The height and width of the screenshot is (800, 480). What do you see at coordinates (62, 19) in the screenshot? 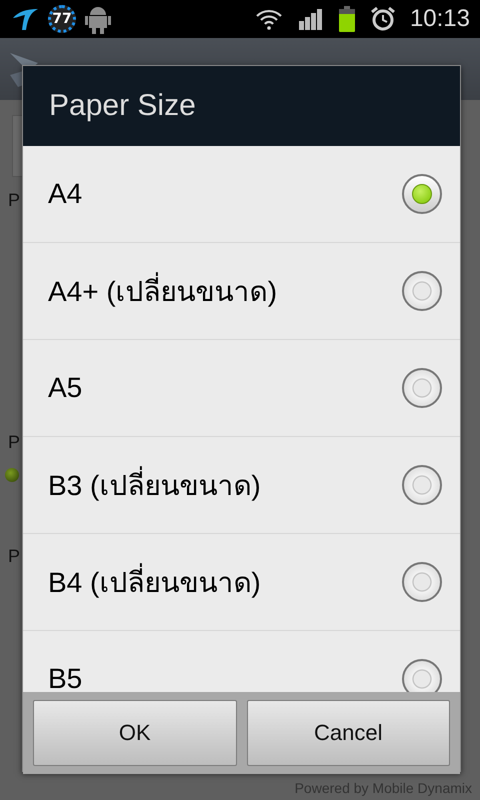
I see `notification-badge: 77` at bounding box center [62, 19].